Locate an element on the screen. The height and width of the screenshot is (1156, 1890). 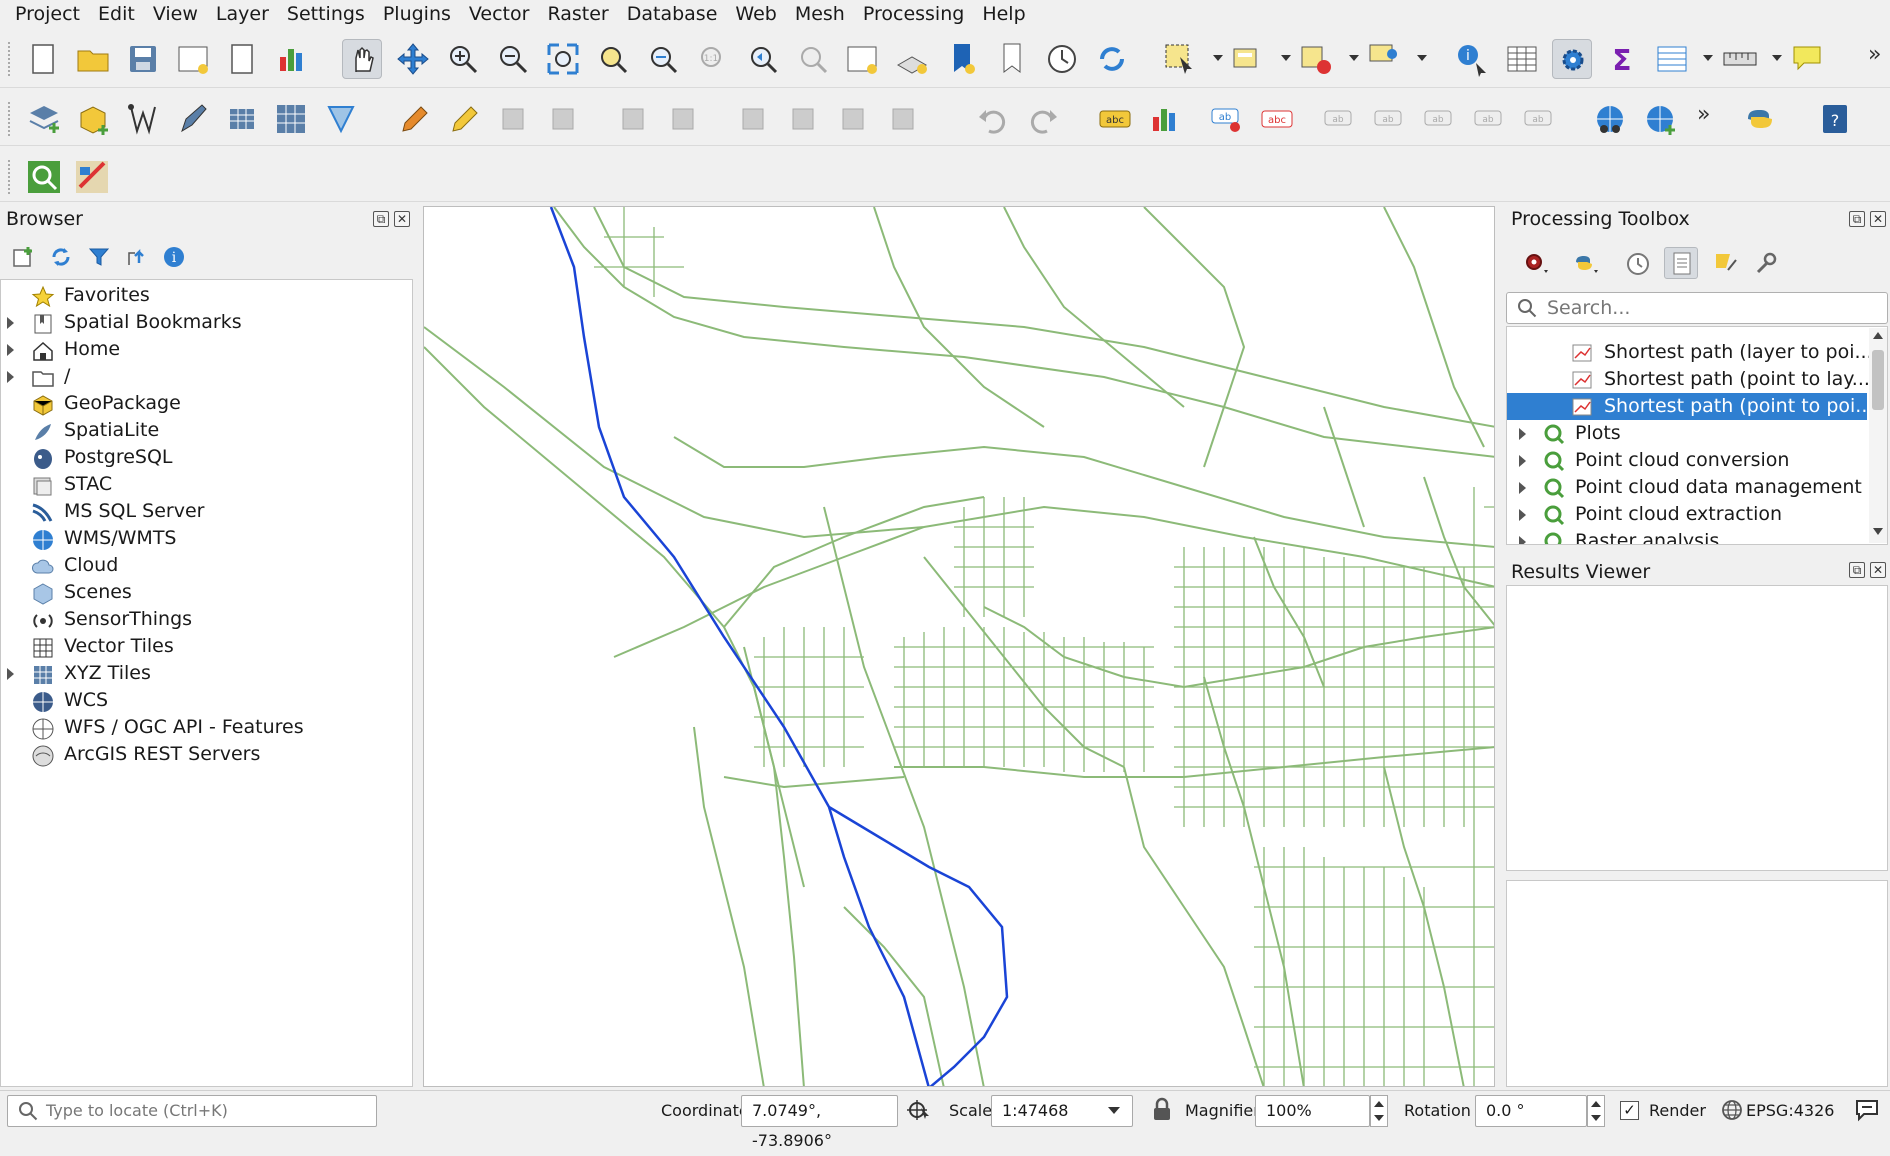
temporal-controller-icon is located at coordinates (1062, 59).